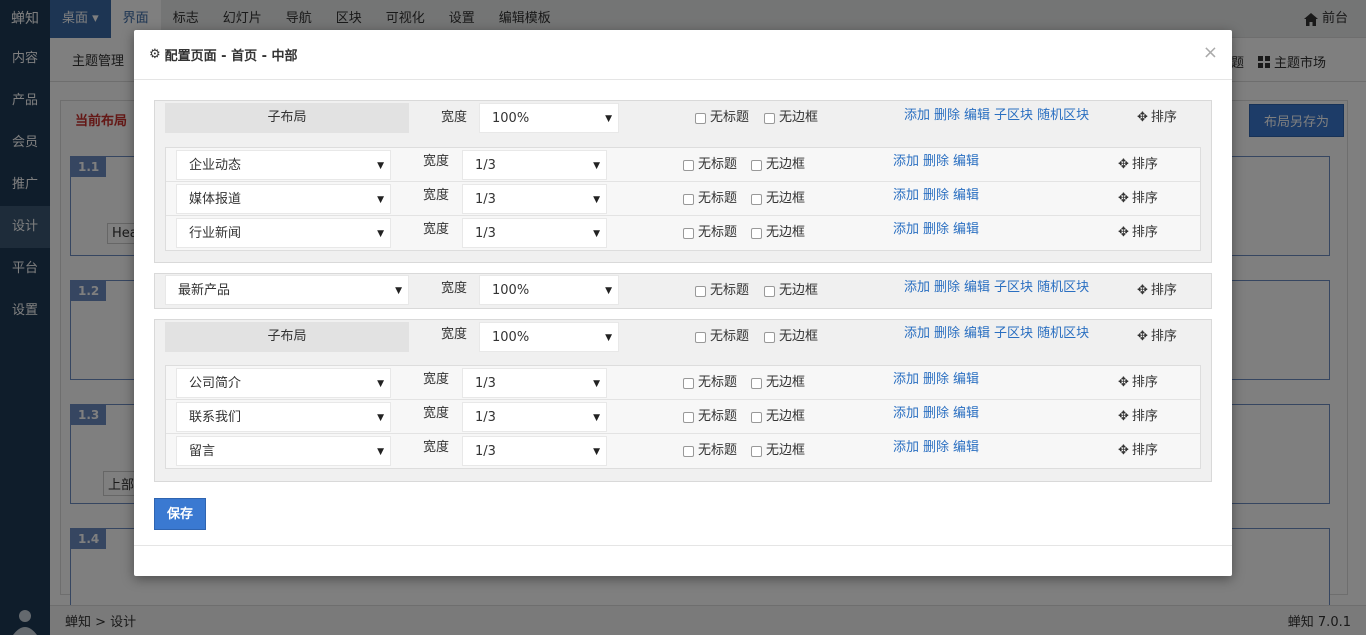 The height and width of the screenshot is (635, 1366). I want to click on child-row: 联系我们 ▼ 宽度 1/3 ▼ 无标题 无边框 添加 删除 编辑 ✥ 排序, so click(683, 417).